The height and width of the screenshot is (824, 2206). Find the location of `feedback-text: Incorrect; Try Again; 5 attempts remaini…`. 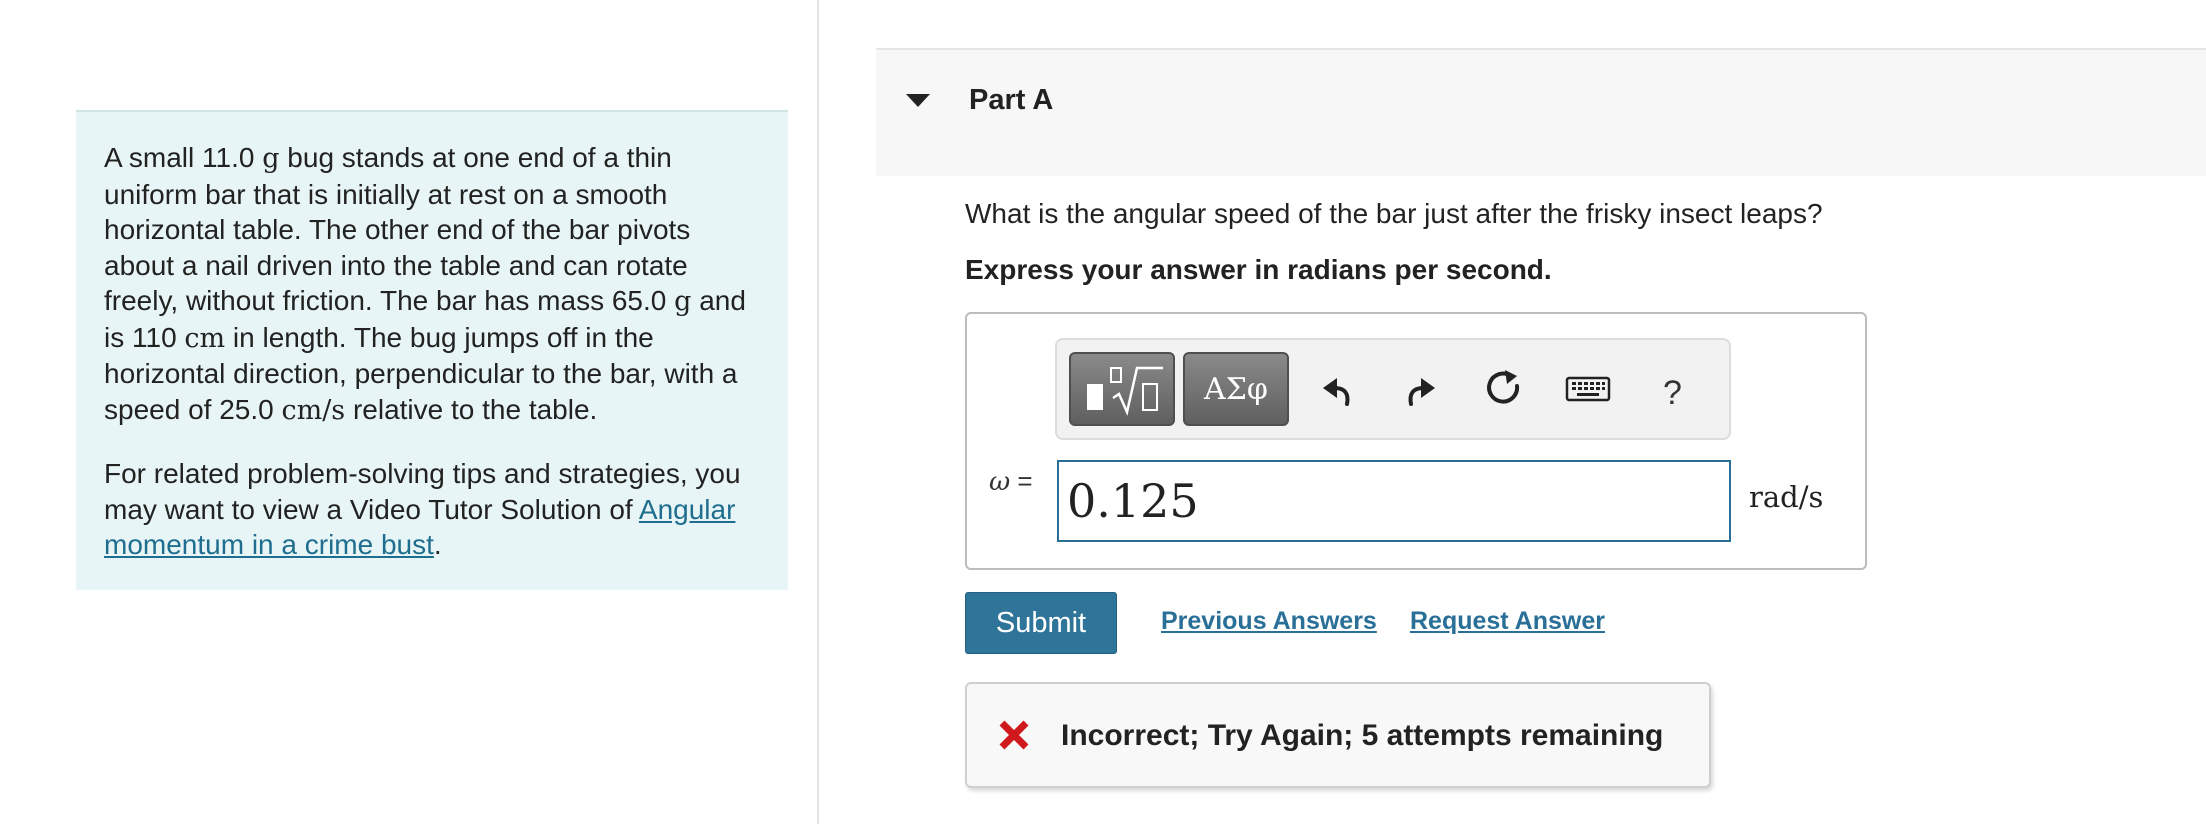

feedback-text: Incorrect; Try Again; 5 attempts remaini… is located at coordinates (1362, 735).